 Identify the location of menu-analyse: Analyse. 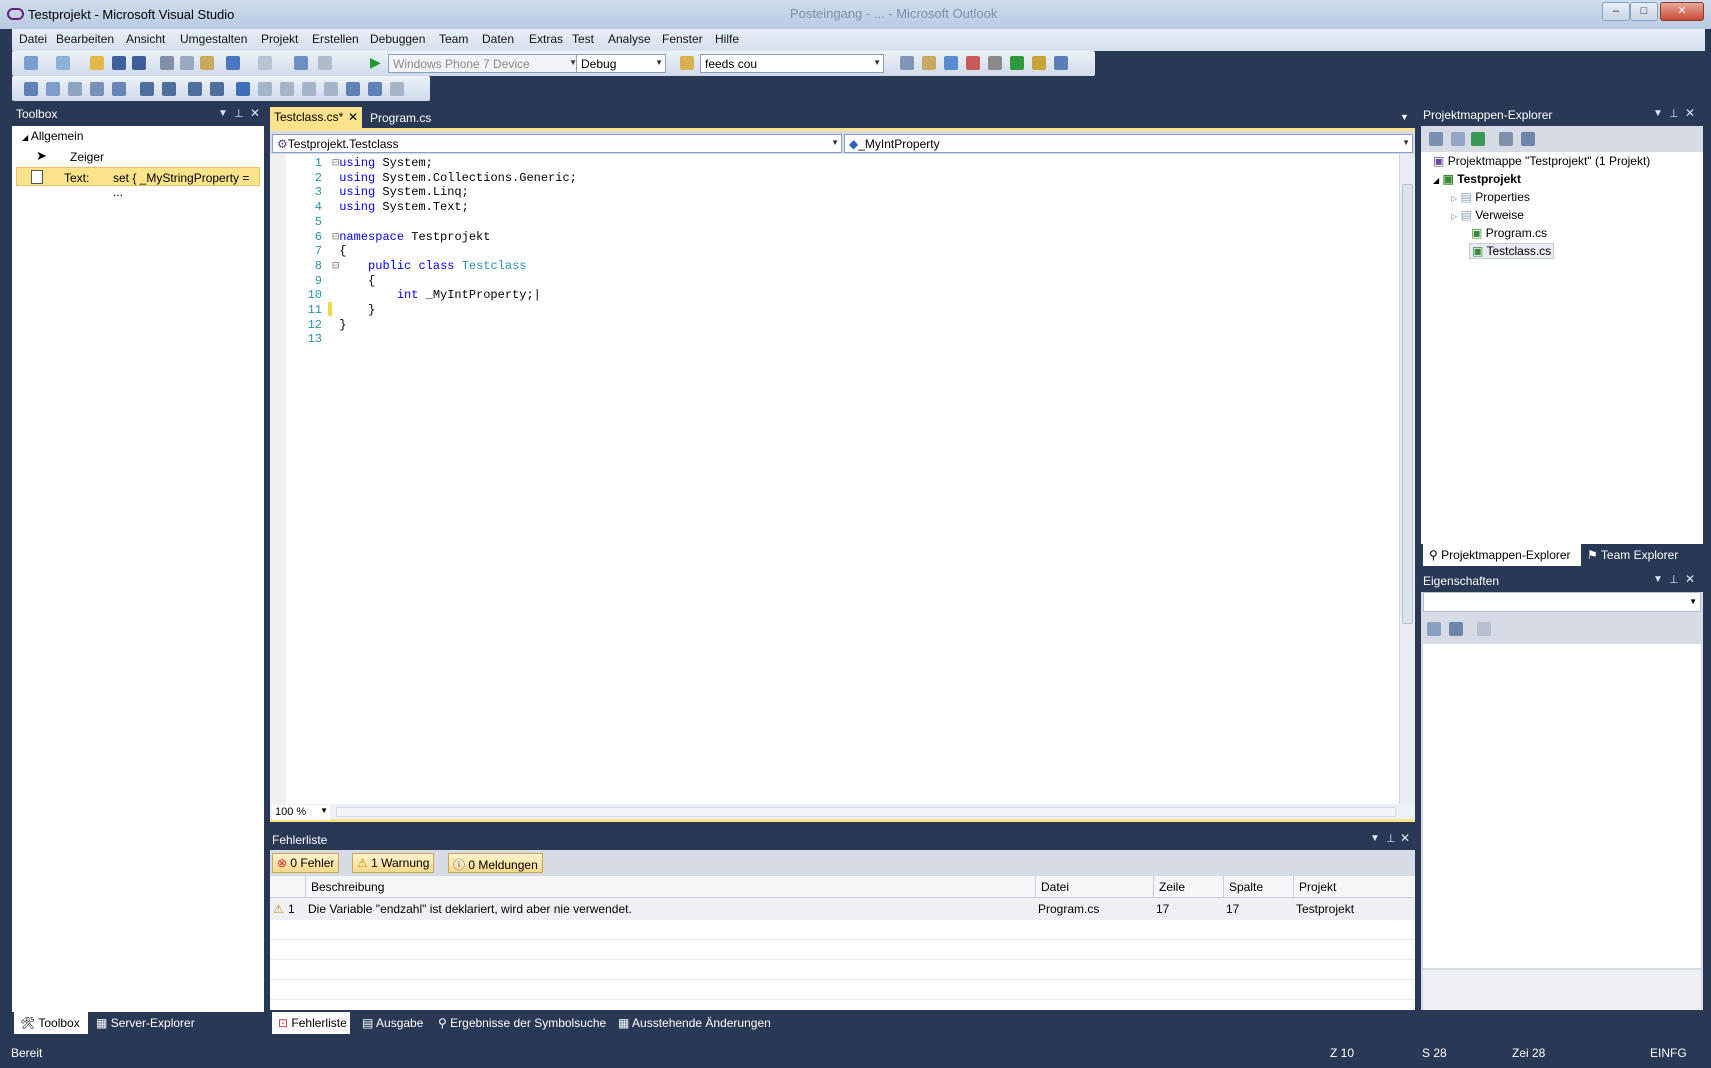
(629, 39).